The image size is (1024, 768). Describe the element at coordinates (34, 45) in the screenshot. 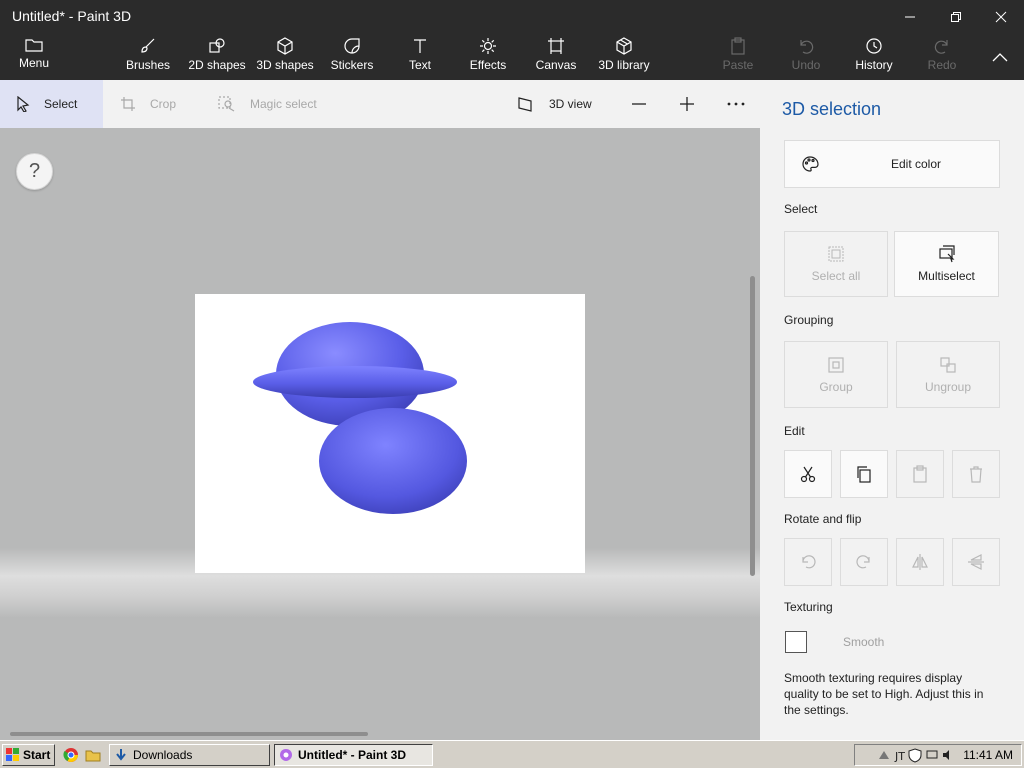

I see `folder-icon` at that location.